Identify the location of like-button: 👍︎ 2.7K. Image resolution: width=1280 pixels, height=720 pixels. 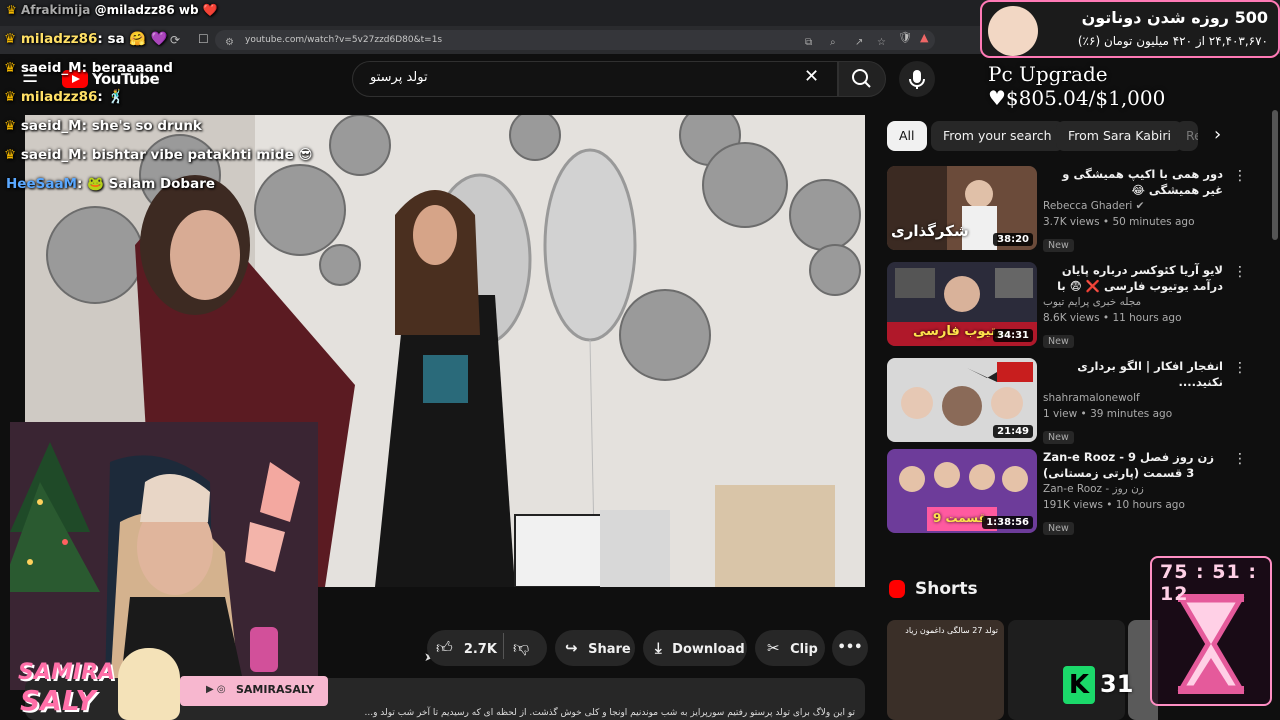
(466, 648).